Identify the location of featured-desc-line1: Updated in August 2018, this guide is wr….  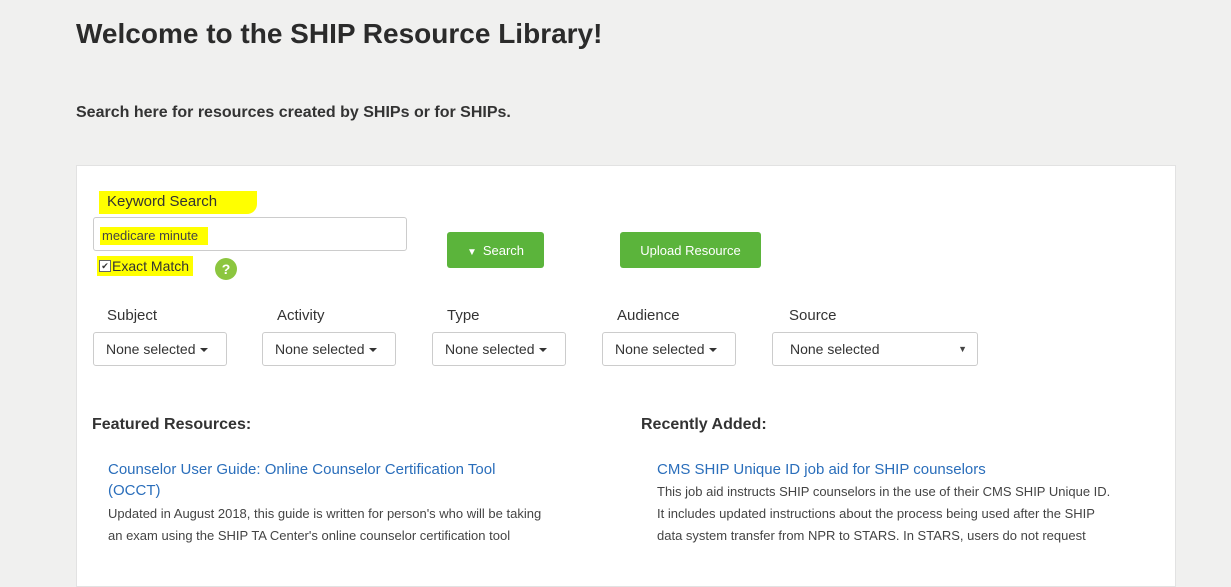
(325, 513).